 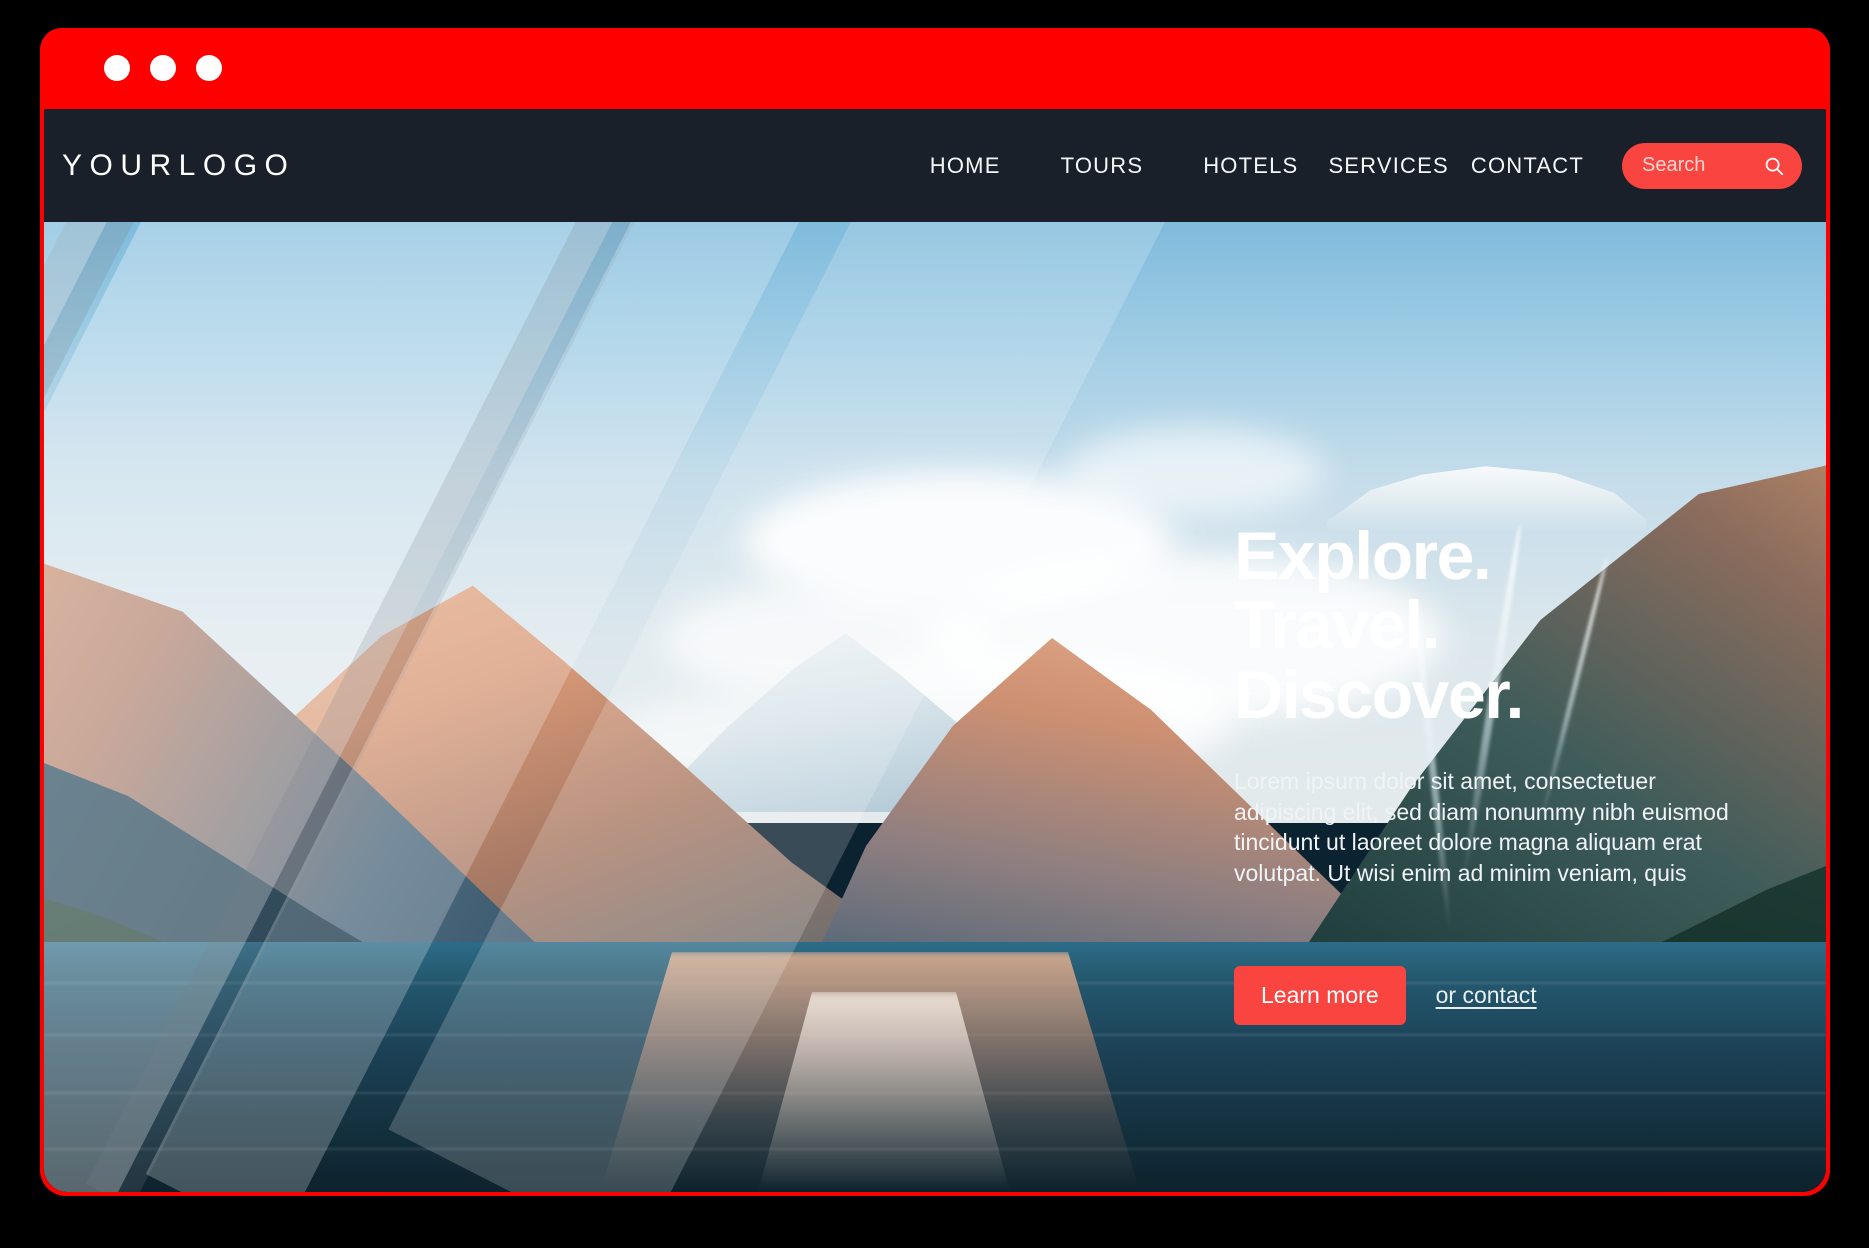 I want to click on nav-item-services: SERVICES, so click(x=1388, y=166).